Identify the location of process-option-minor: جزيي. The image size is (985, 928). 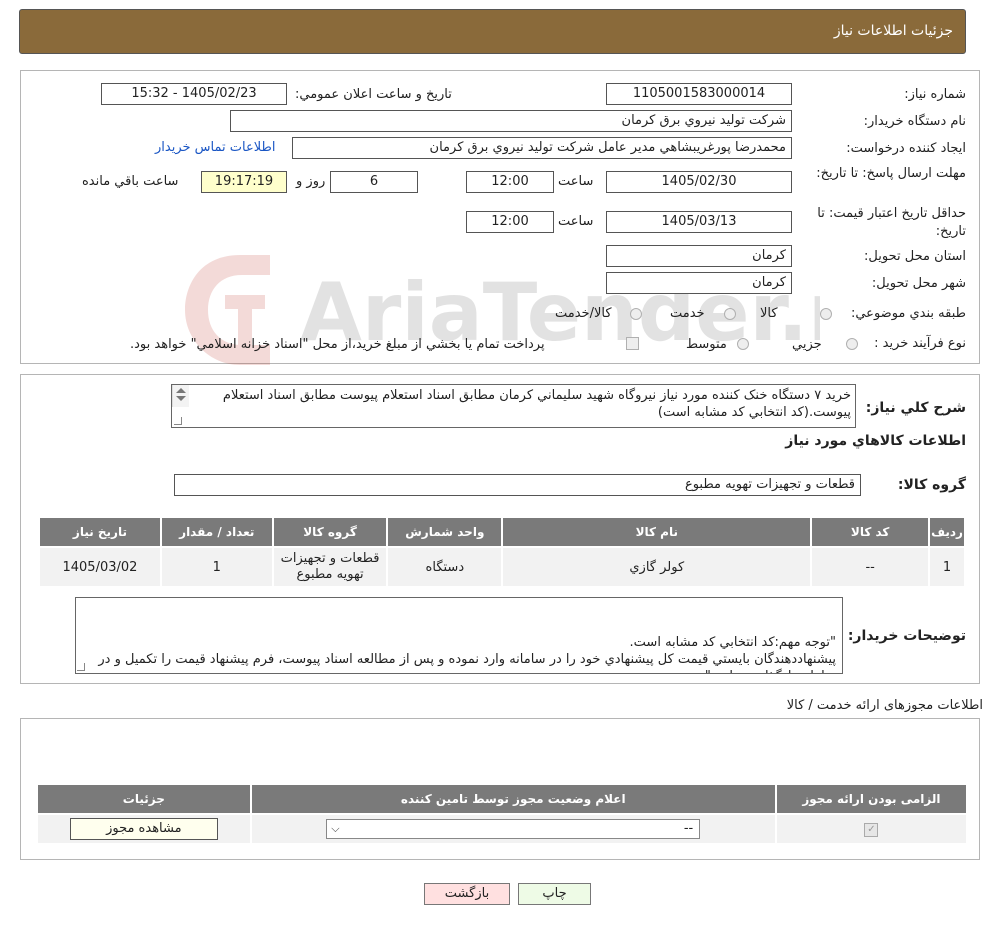
(807, 344).